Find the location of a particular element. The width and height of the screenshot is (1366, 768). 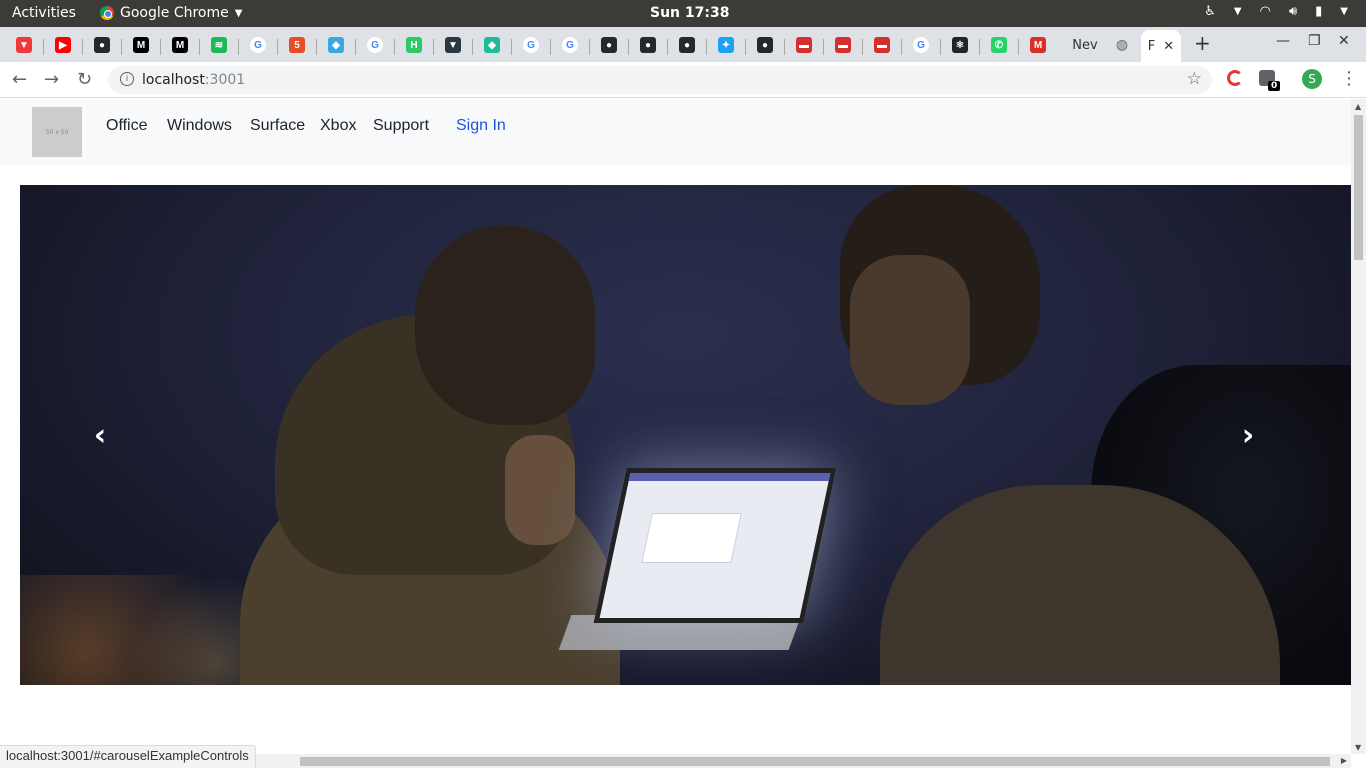

tab-label: Nev is located at coordinates (1085, 45).